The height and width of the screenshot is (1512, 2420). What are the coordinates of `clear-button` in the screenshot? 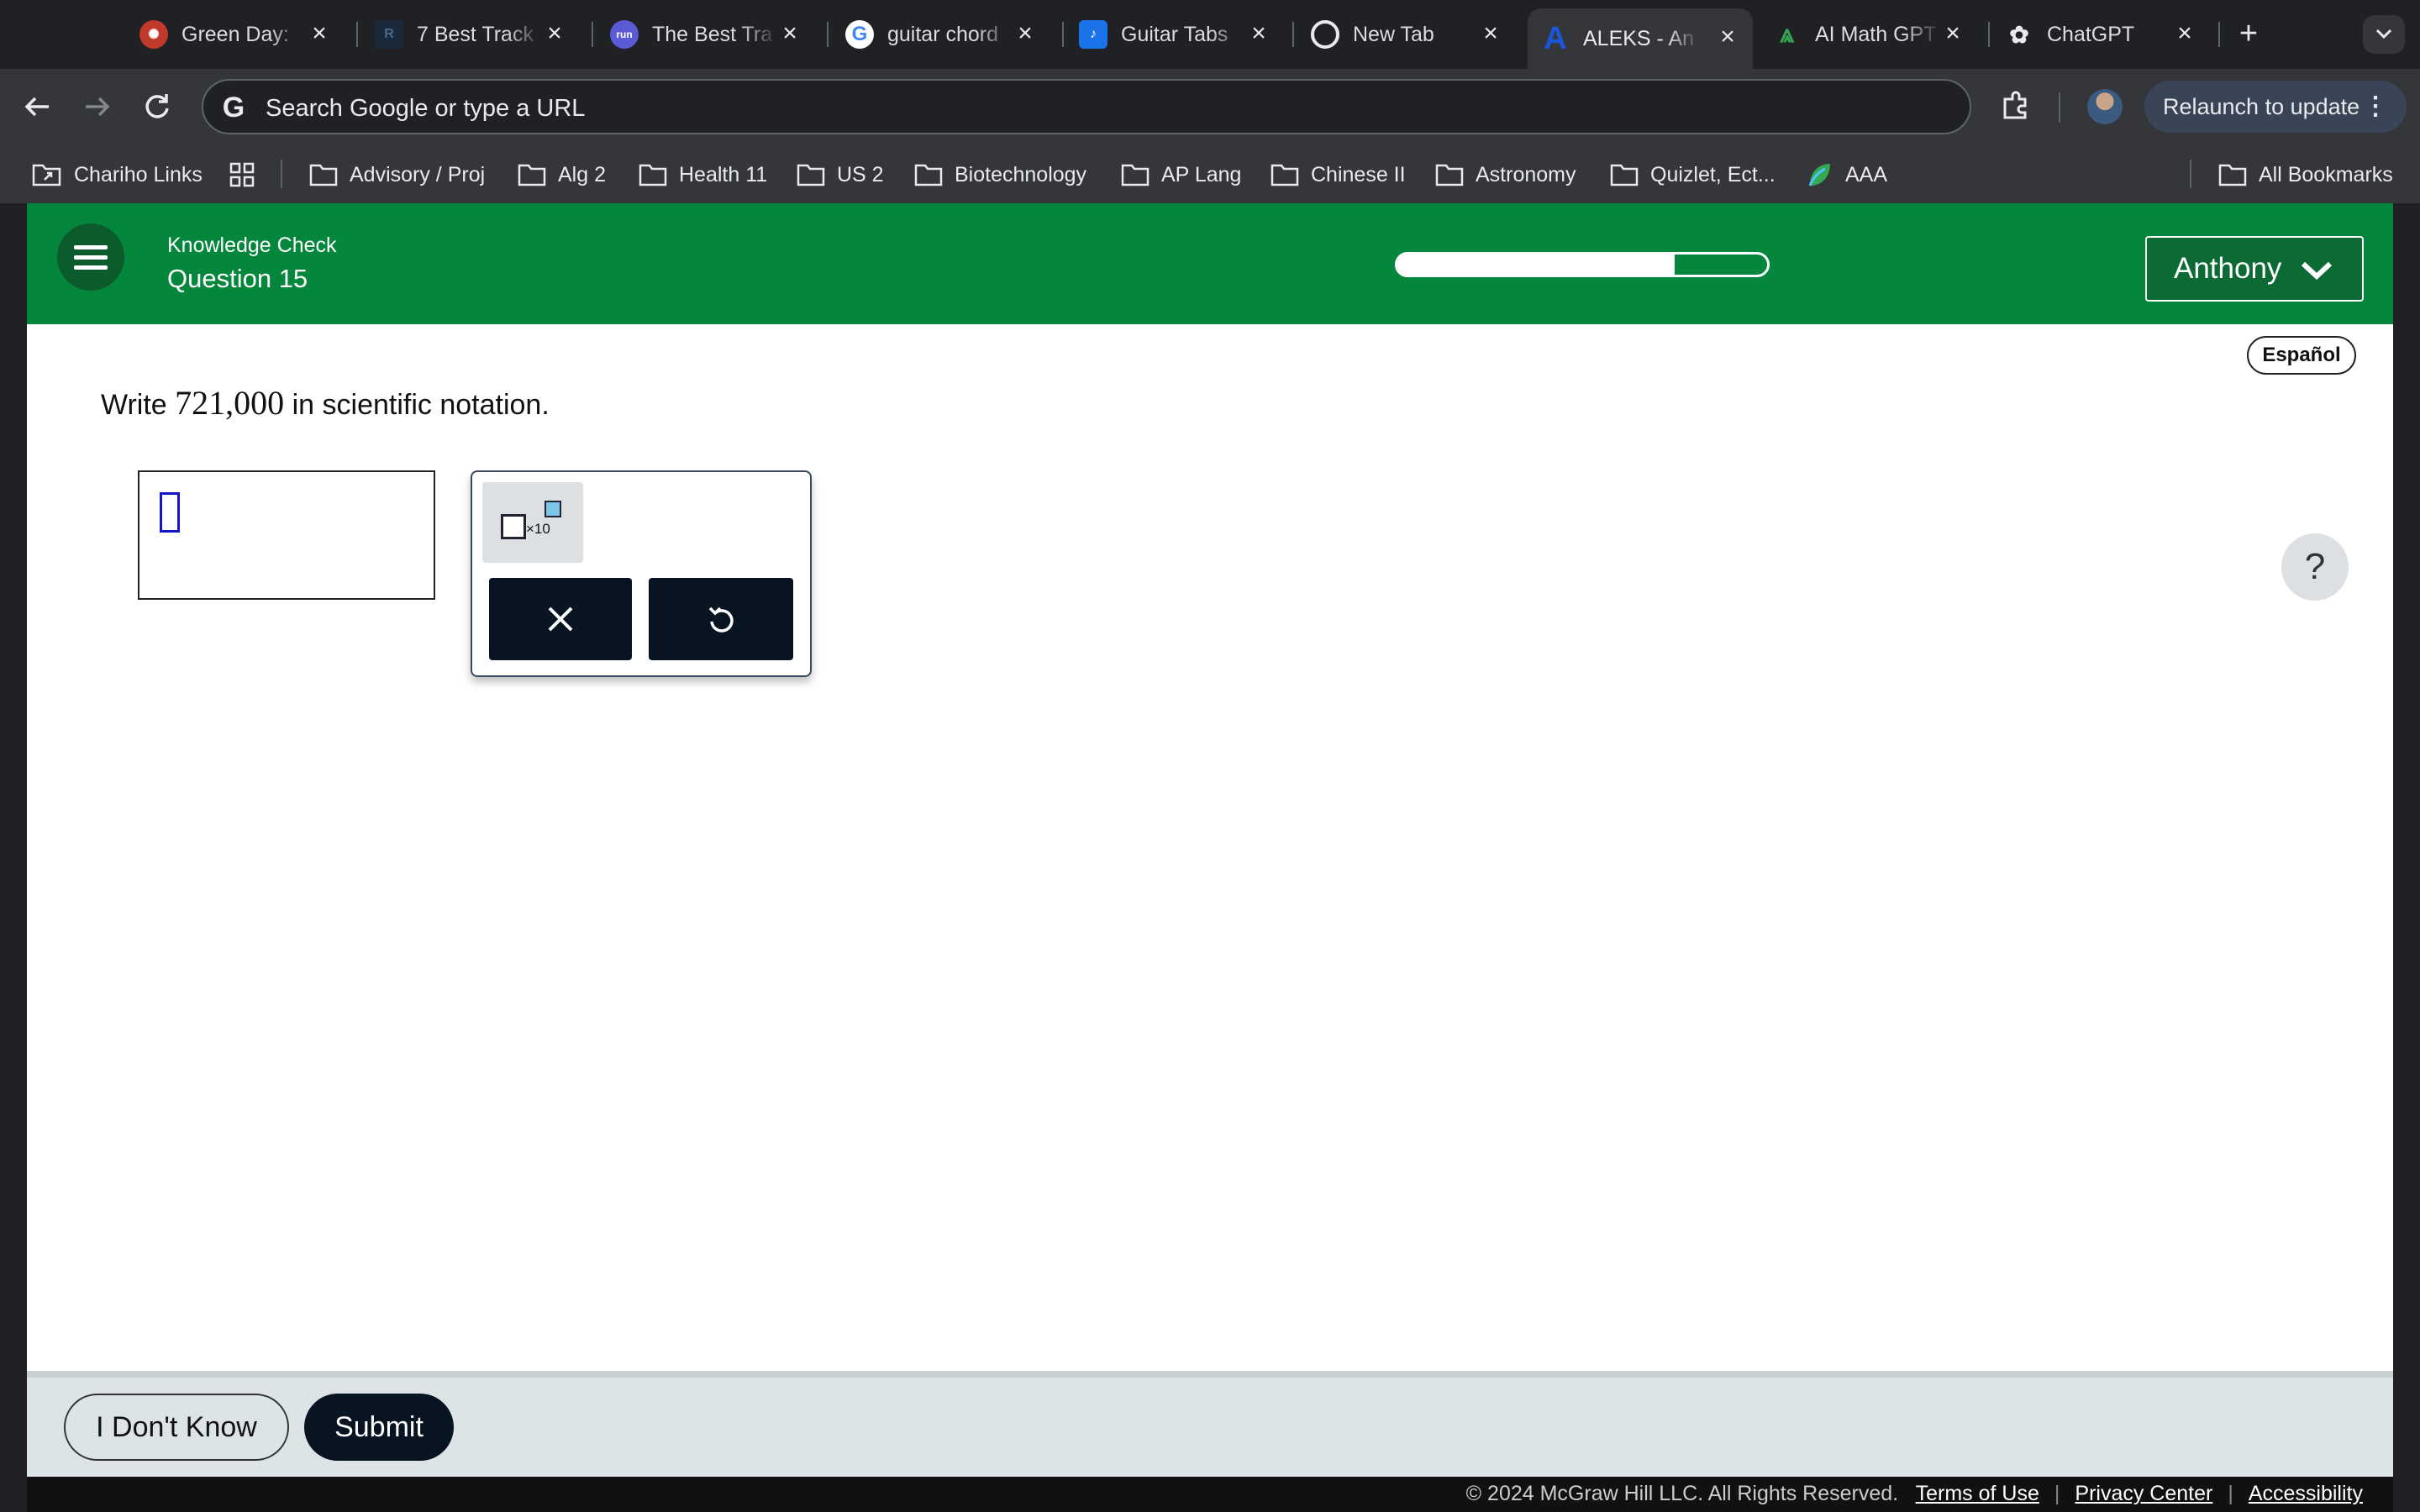 It's located at (560, 619).